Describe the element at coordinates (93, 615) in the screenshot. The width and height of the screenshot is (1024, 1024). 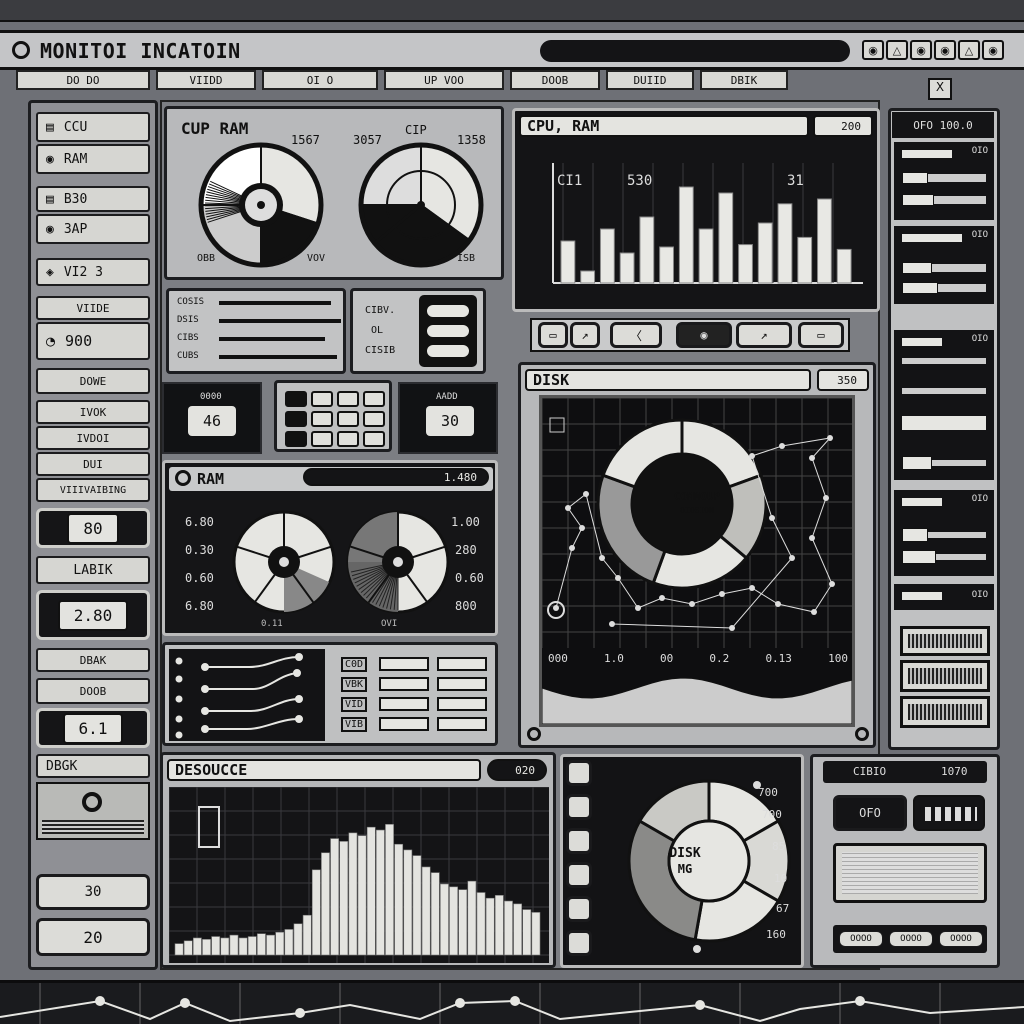
I see `sidebar-value-280: 2.80` at that location.